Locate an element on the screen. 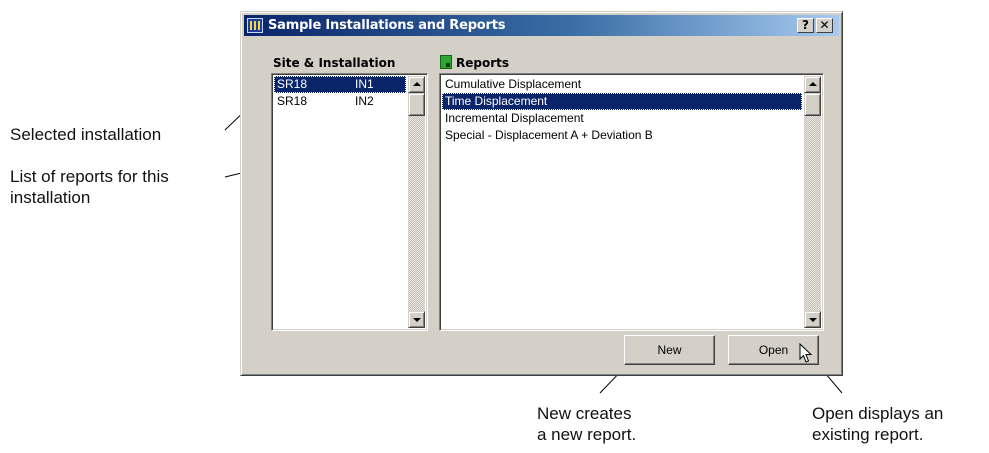  report-item: Cumulative Displacement is located at coordinates (622, 84).